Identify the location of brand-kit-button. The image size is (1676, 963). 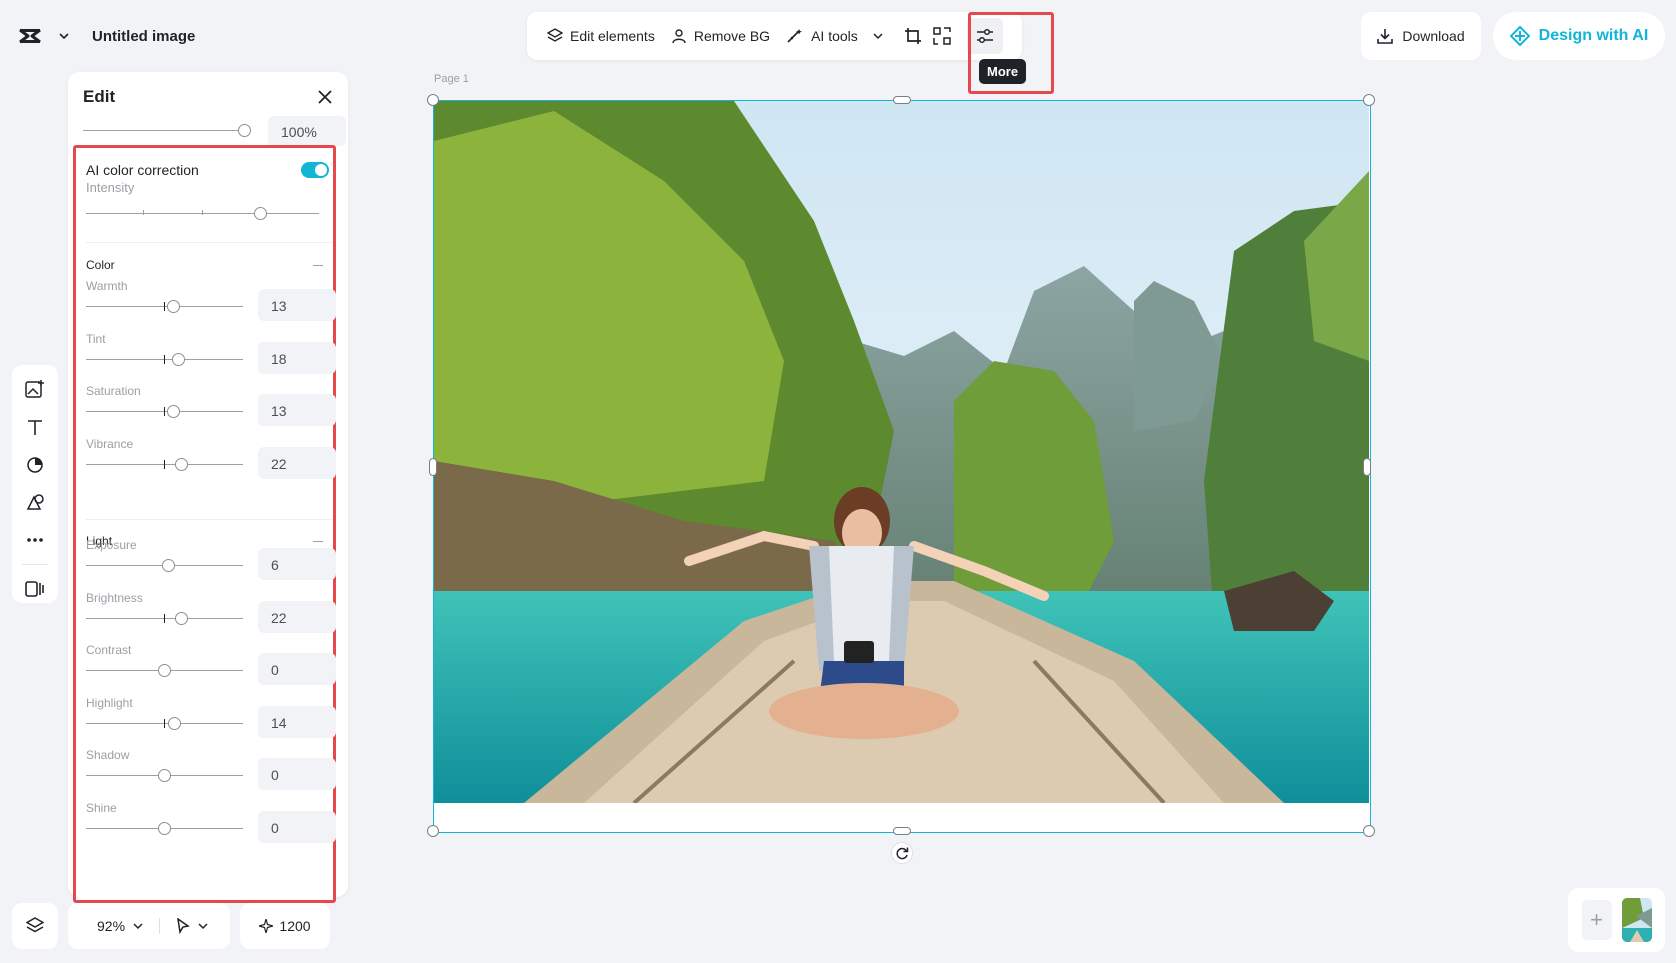
(35, 589).